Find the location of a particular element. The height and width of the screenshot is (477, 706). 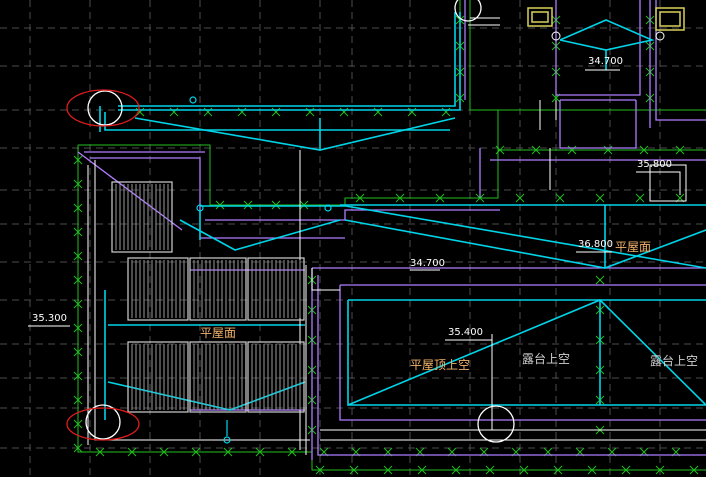

elevation-label-36800: 36.800 is located at coordinates (595, 244).